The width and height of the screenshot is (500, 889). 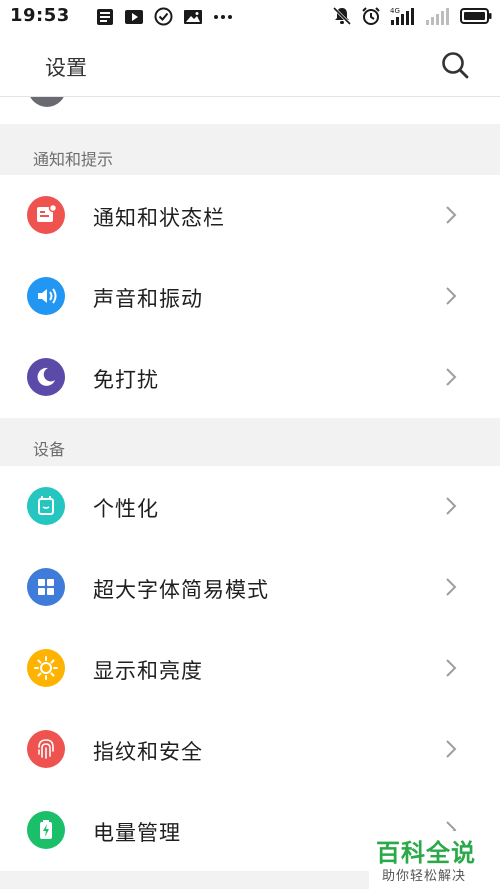 I want to click on check-circle-icon, so click(x=163, y=16).